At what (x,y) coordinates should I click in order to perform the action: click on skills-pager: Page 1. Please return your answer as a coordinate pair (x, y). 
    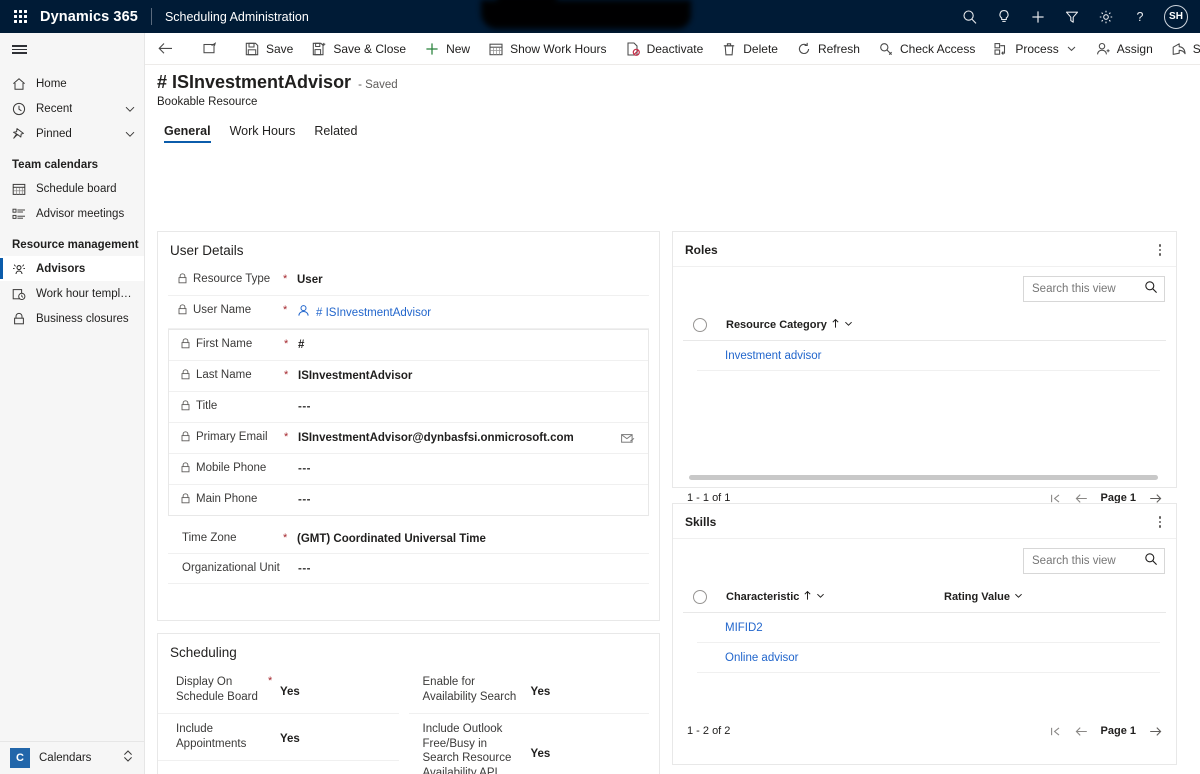
    Looking at the image, I should click on (1106, 731).